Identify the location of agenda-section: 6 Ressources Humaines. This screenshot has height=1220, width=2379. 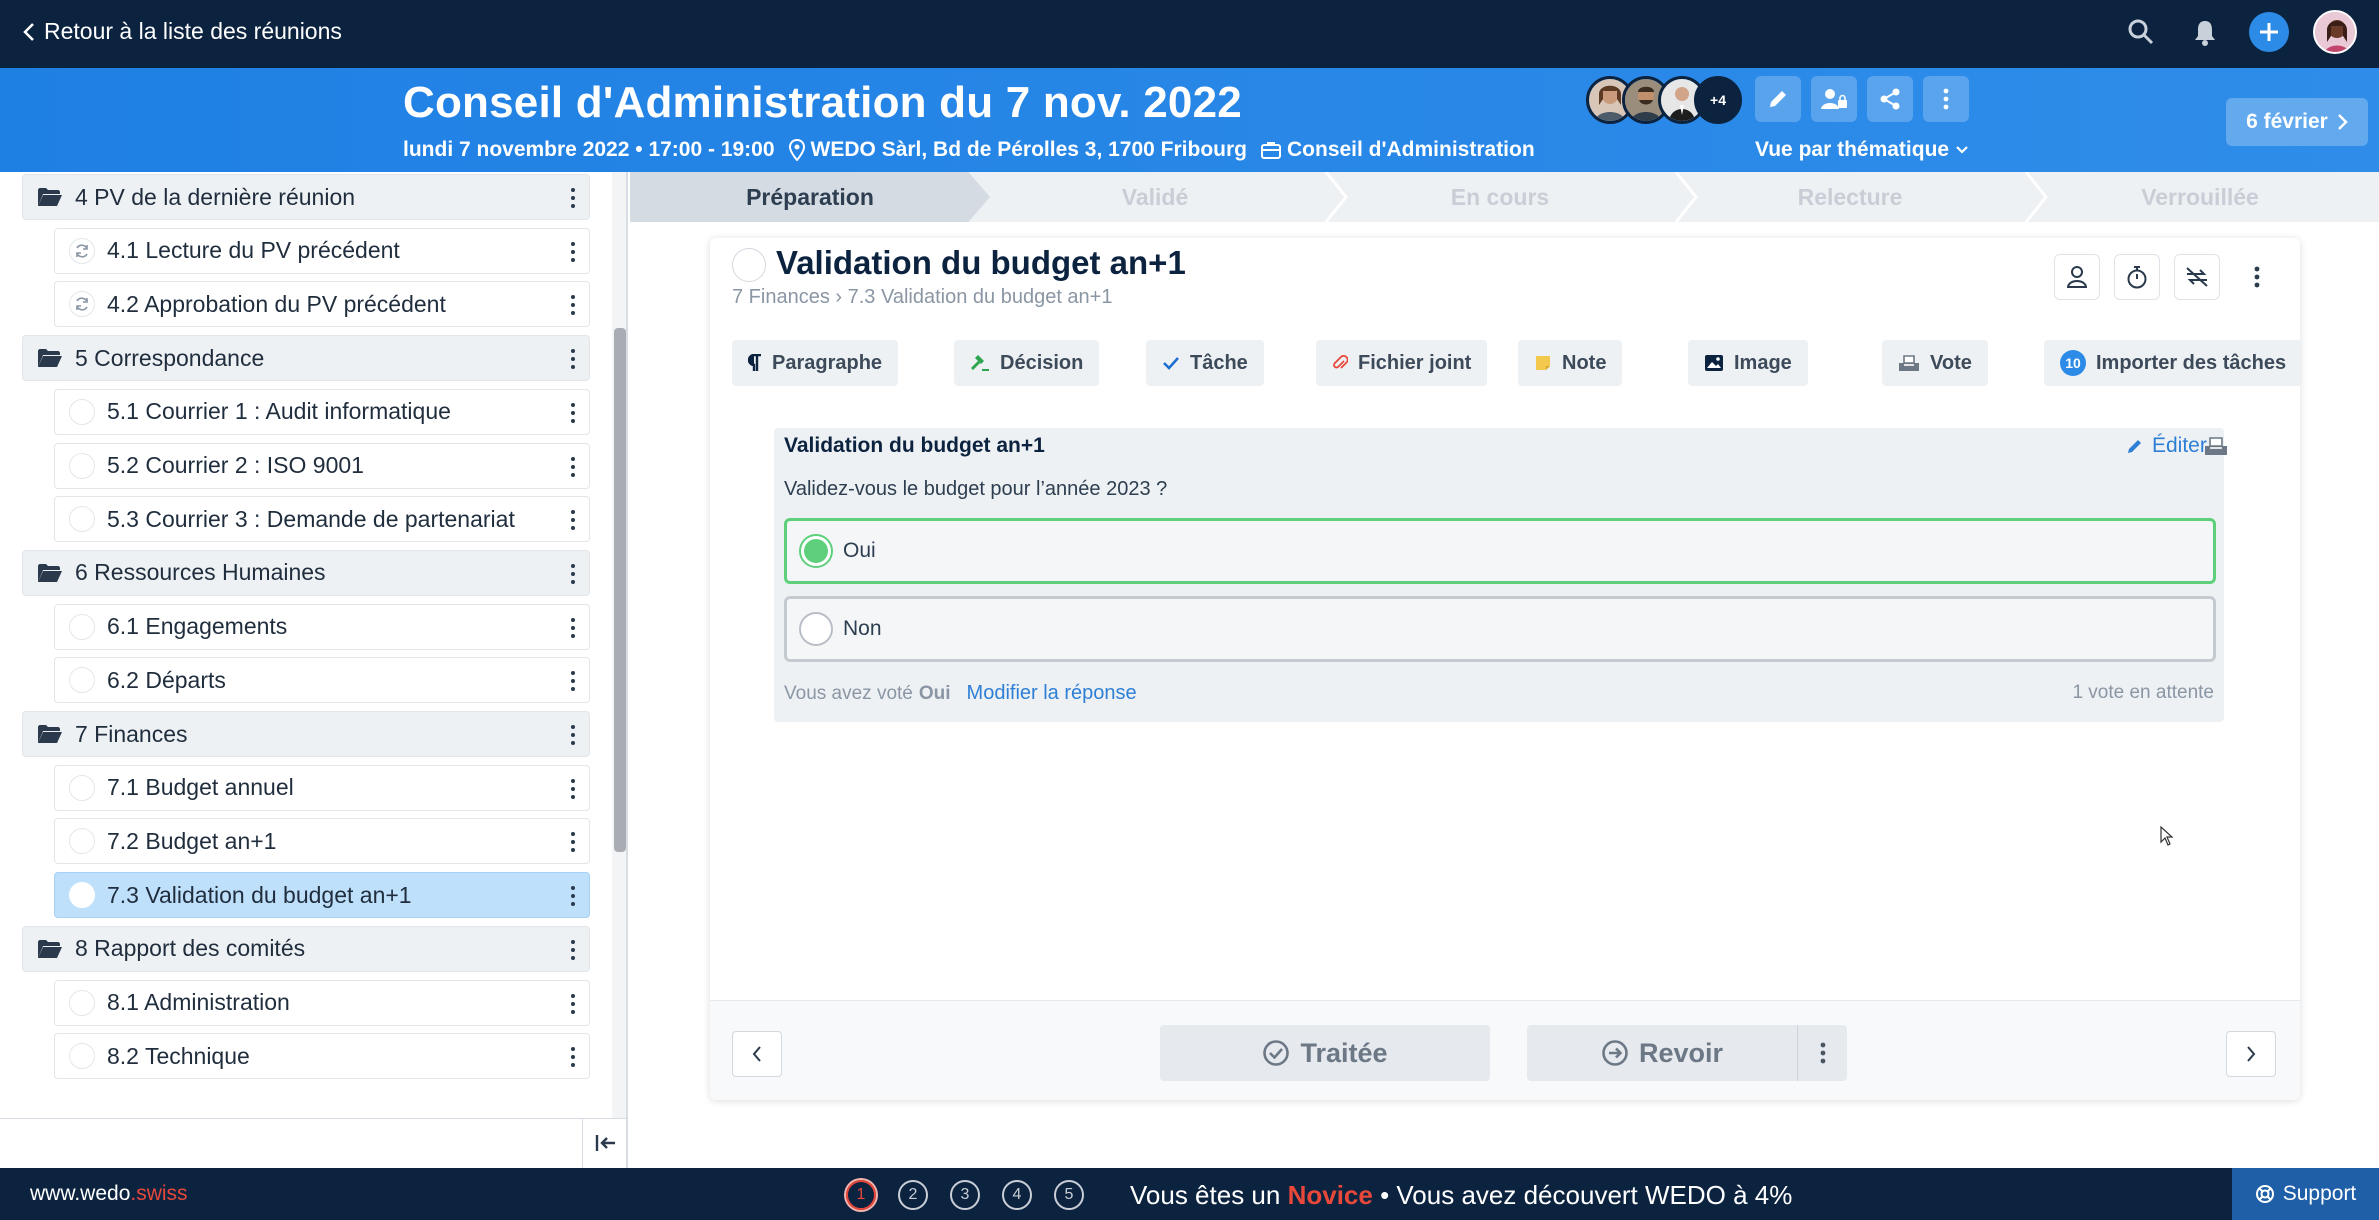
(306, 572).